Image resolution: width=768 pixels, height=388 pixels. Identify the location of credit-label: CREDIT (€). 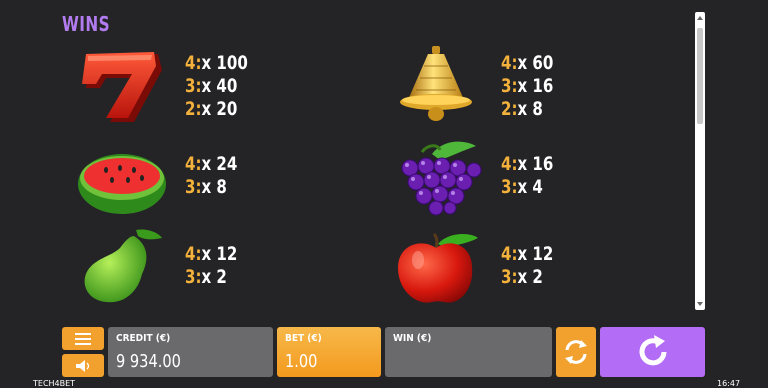
(143, 338).